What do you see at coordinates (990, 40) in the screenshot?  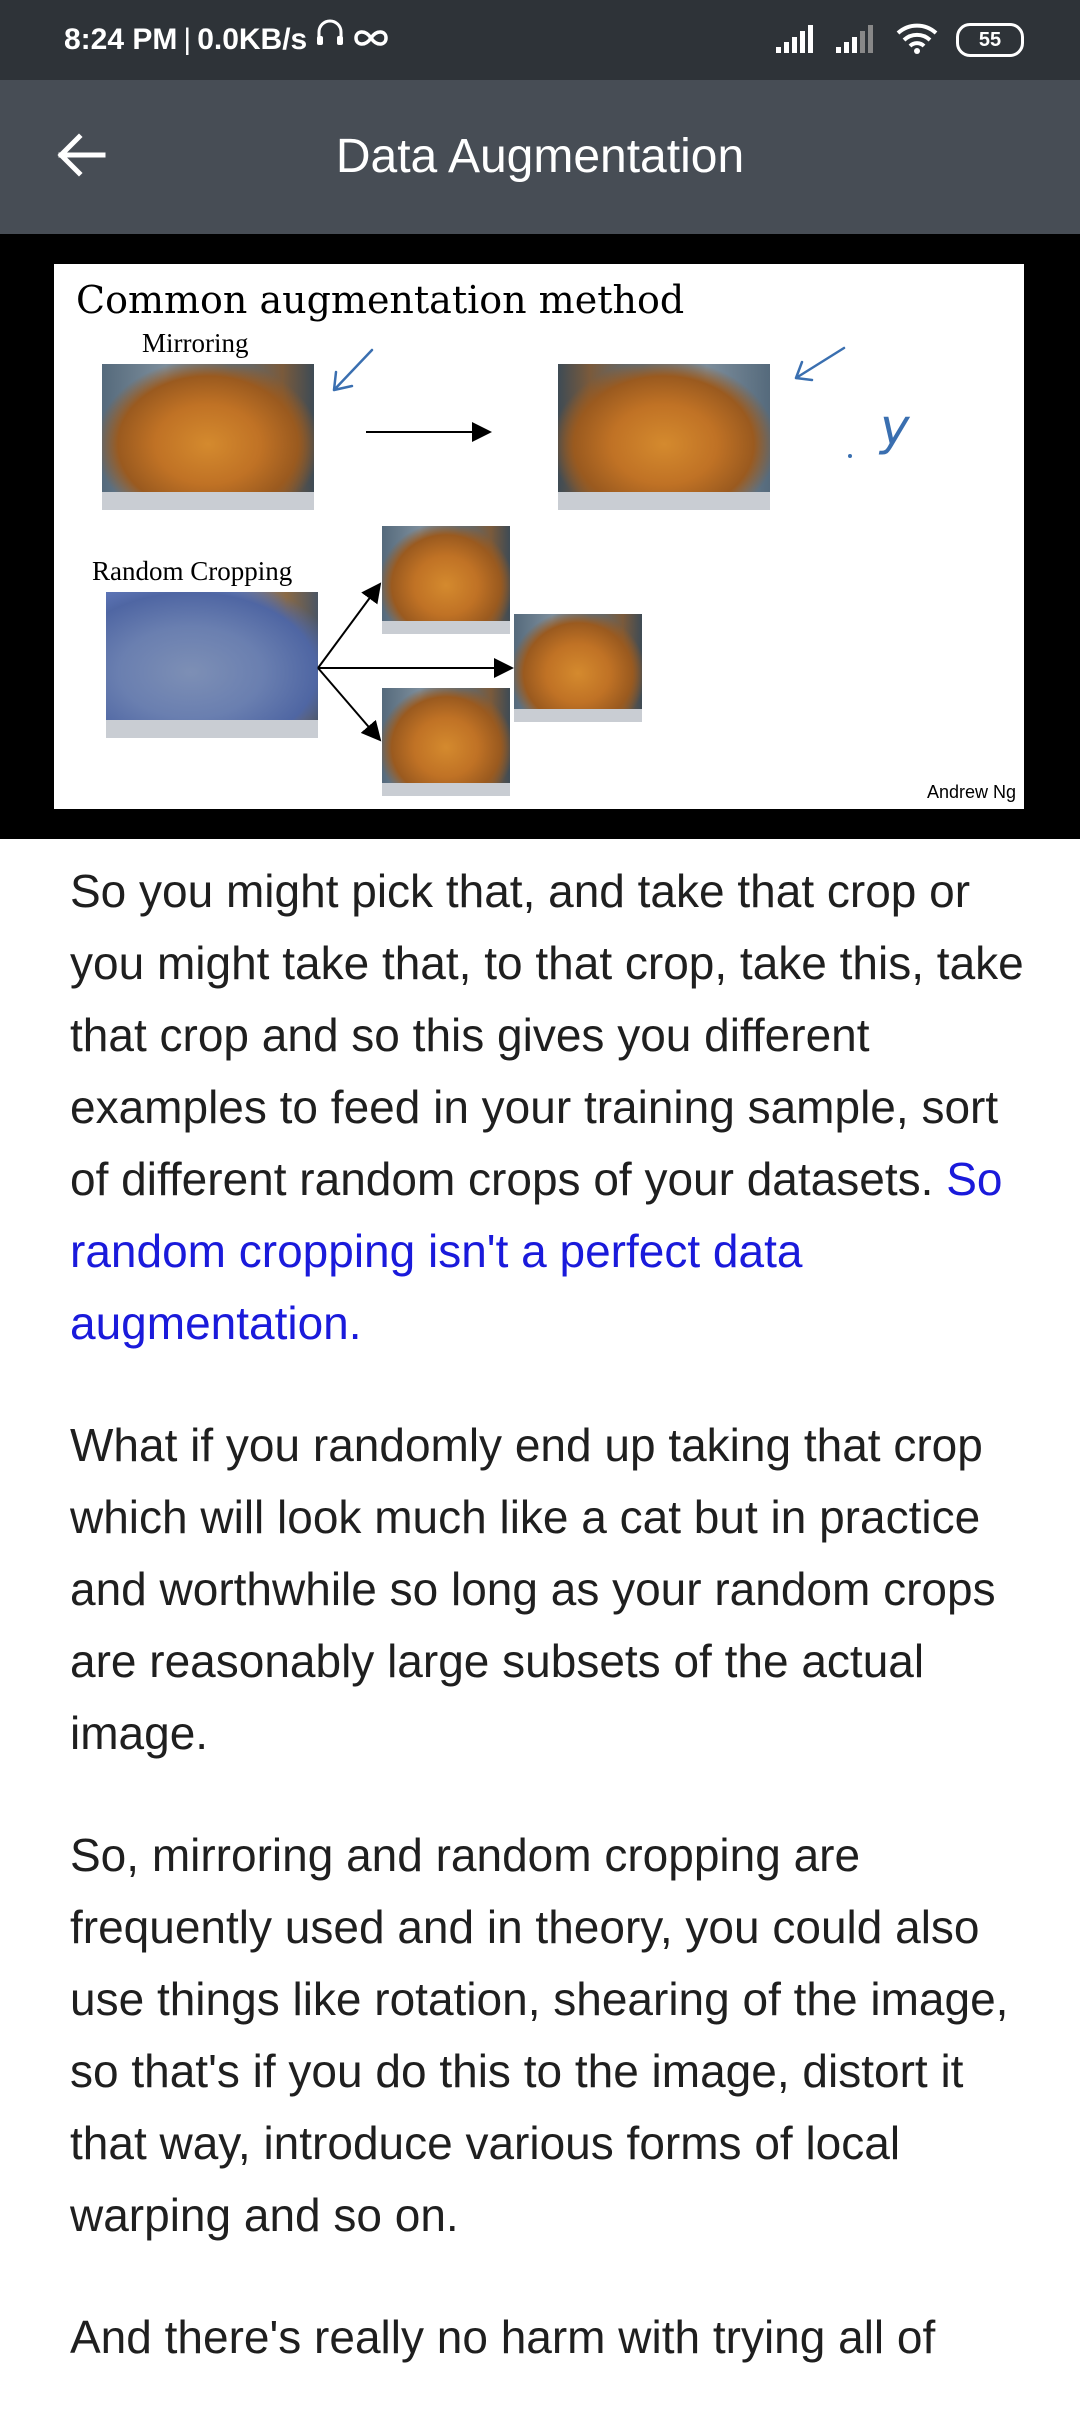 I see `battery-icon: 55` at bounding box center [990, 40].